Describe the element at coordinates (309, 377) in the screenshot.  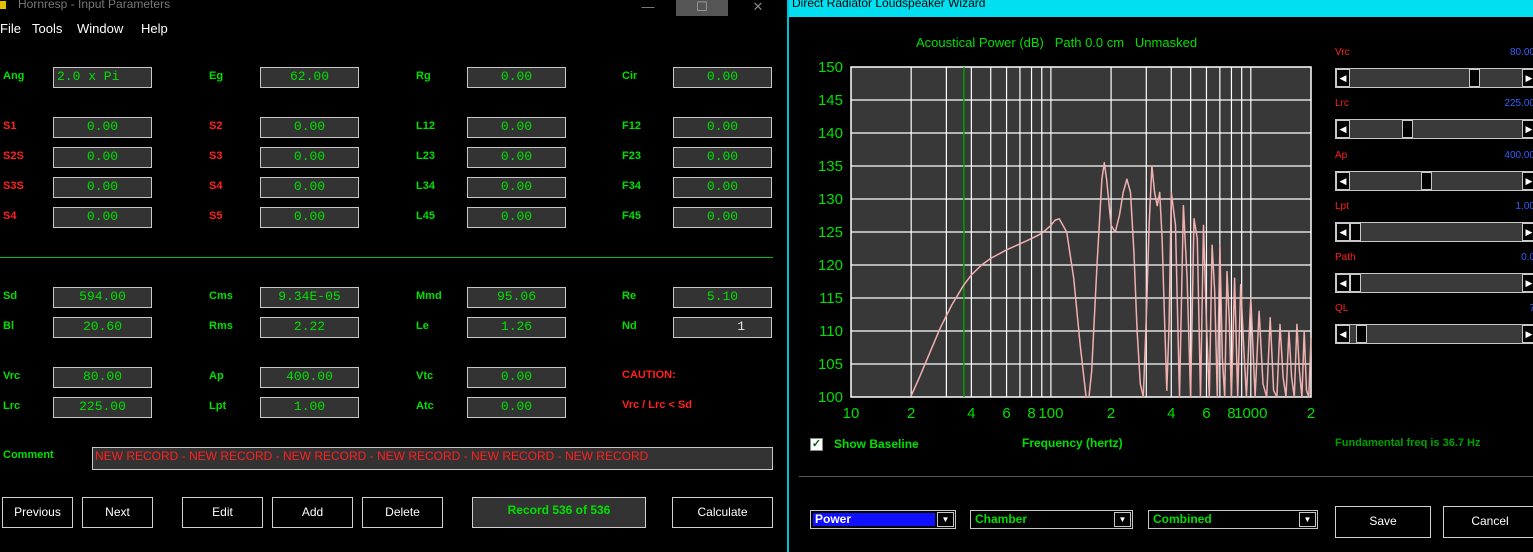
I see `param-field-ap: 400.00` at that location.